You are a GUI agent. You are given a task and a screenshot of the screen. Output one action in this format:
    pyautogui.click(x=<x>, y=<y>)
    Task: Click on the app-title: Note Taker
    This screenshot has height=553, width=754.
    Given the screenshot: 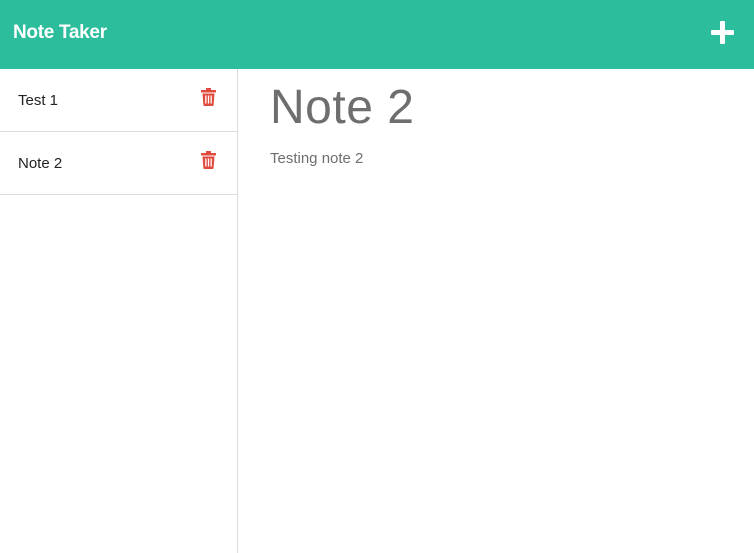 What is the action you would take?
    pyautogui.click(x=60, y=33)
    